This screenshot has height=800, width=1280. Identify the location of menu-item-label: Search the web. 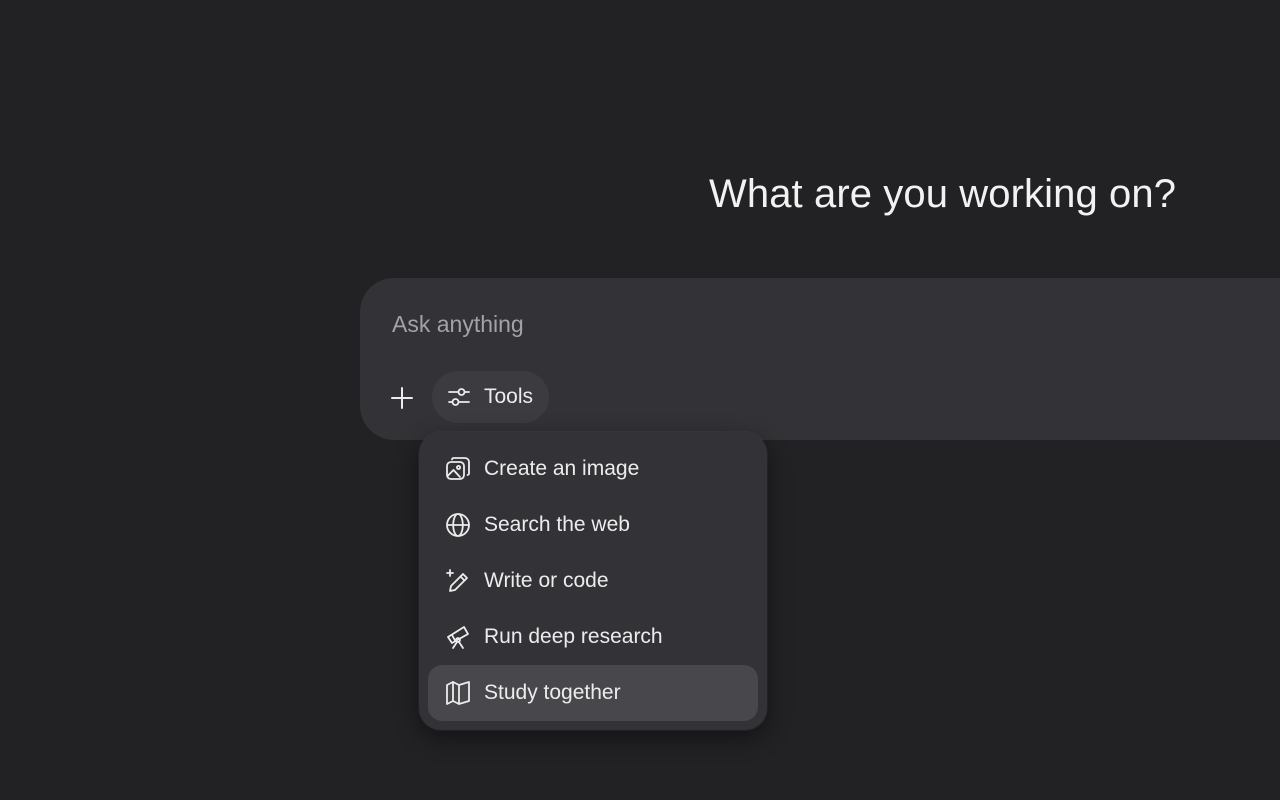
(557, 524).